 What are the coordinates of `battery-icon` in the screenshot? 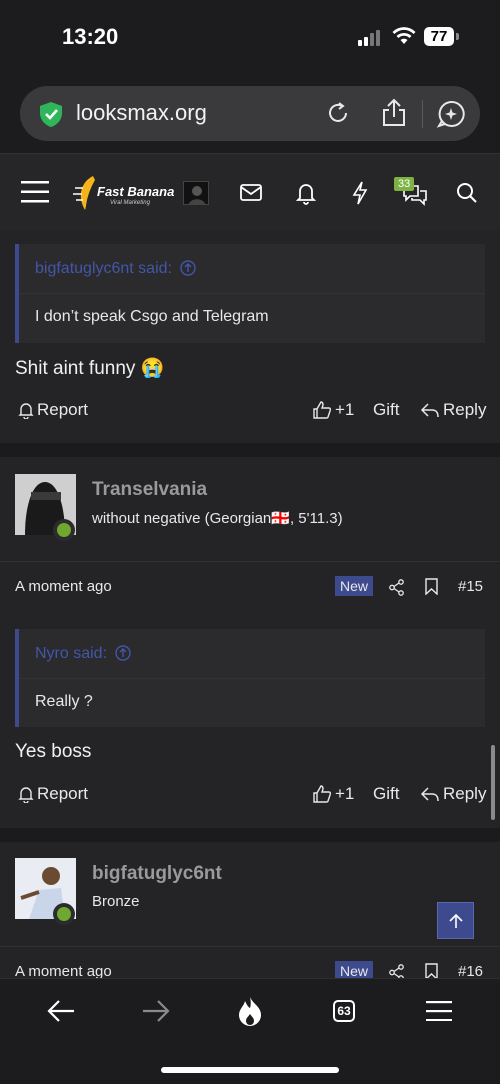 It's located at (457, 36).